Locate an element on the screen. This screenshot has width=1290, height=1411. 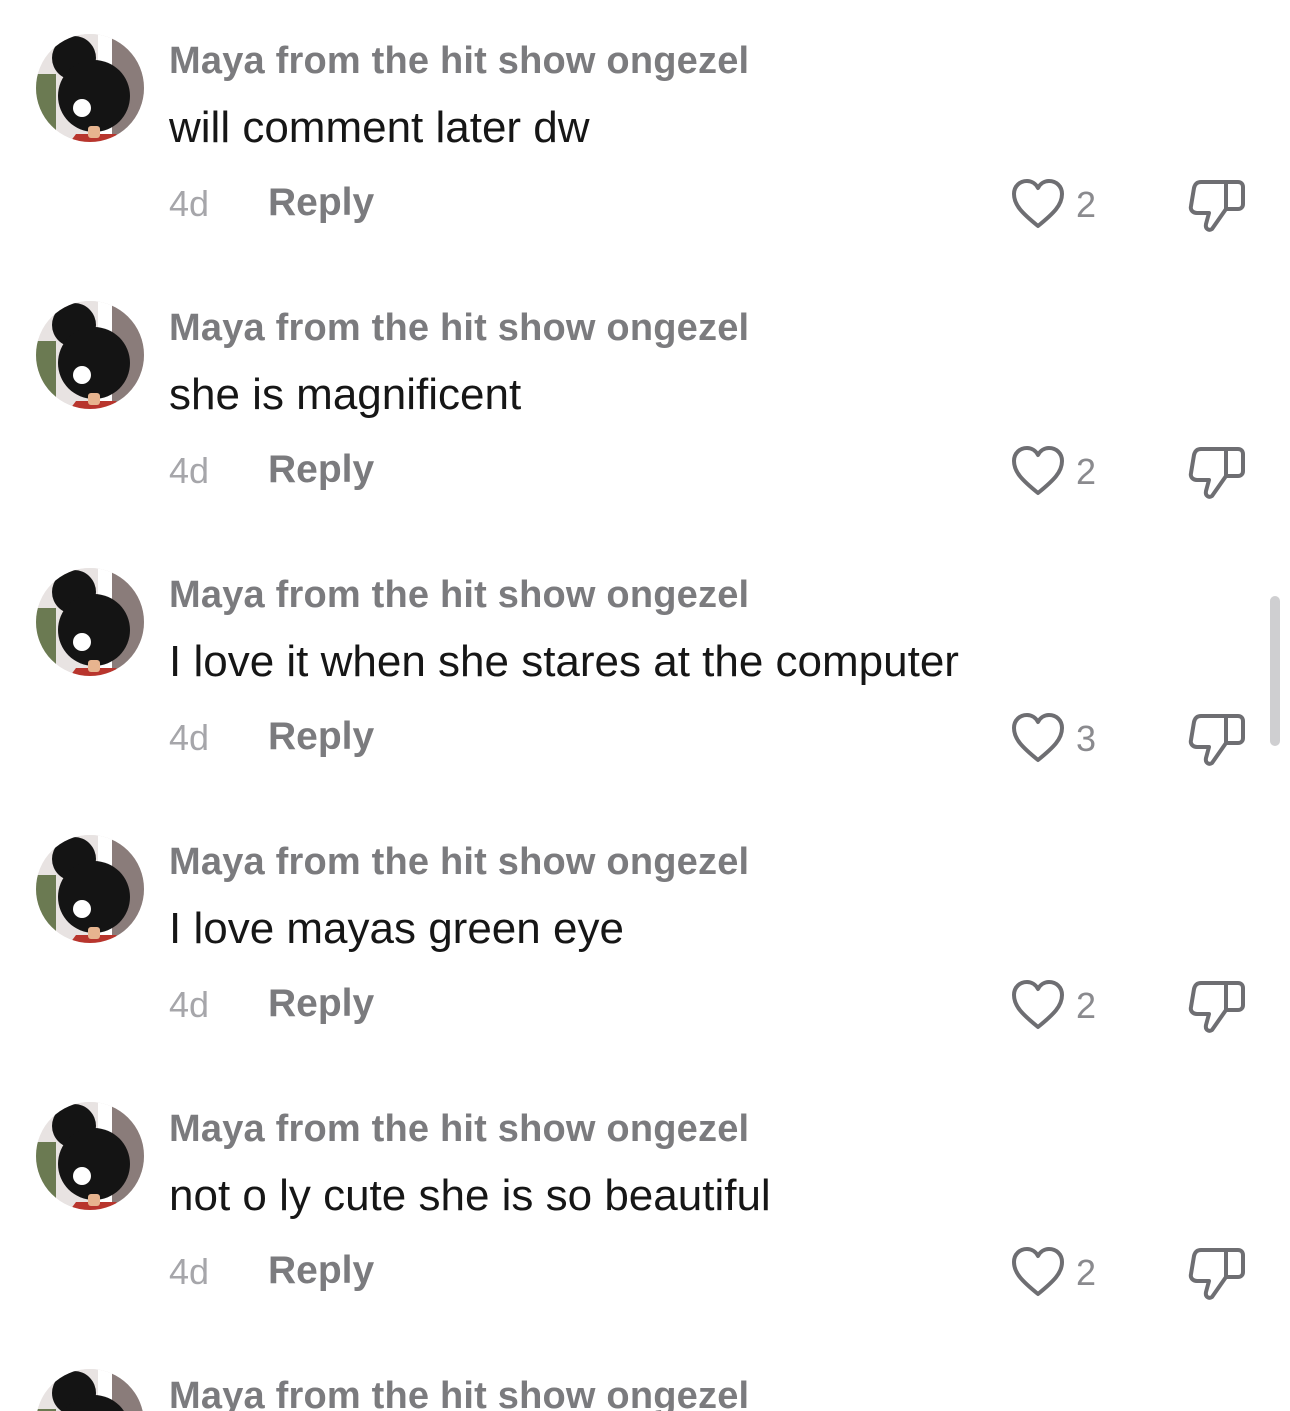
comment-item: Maya from the hit show ongezel is located at coordinates (645, 1373).